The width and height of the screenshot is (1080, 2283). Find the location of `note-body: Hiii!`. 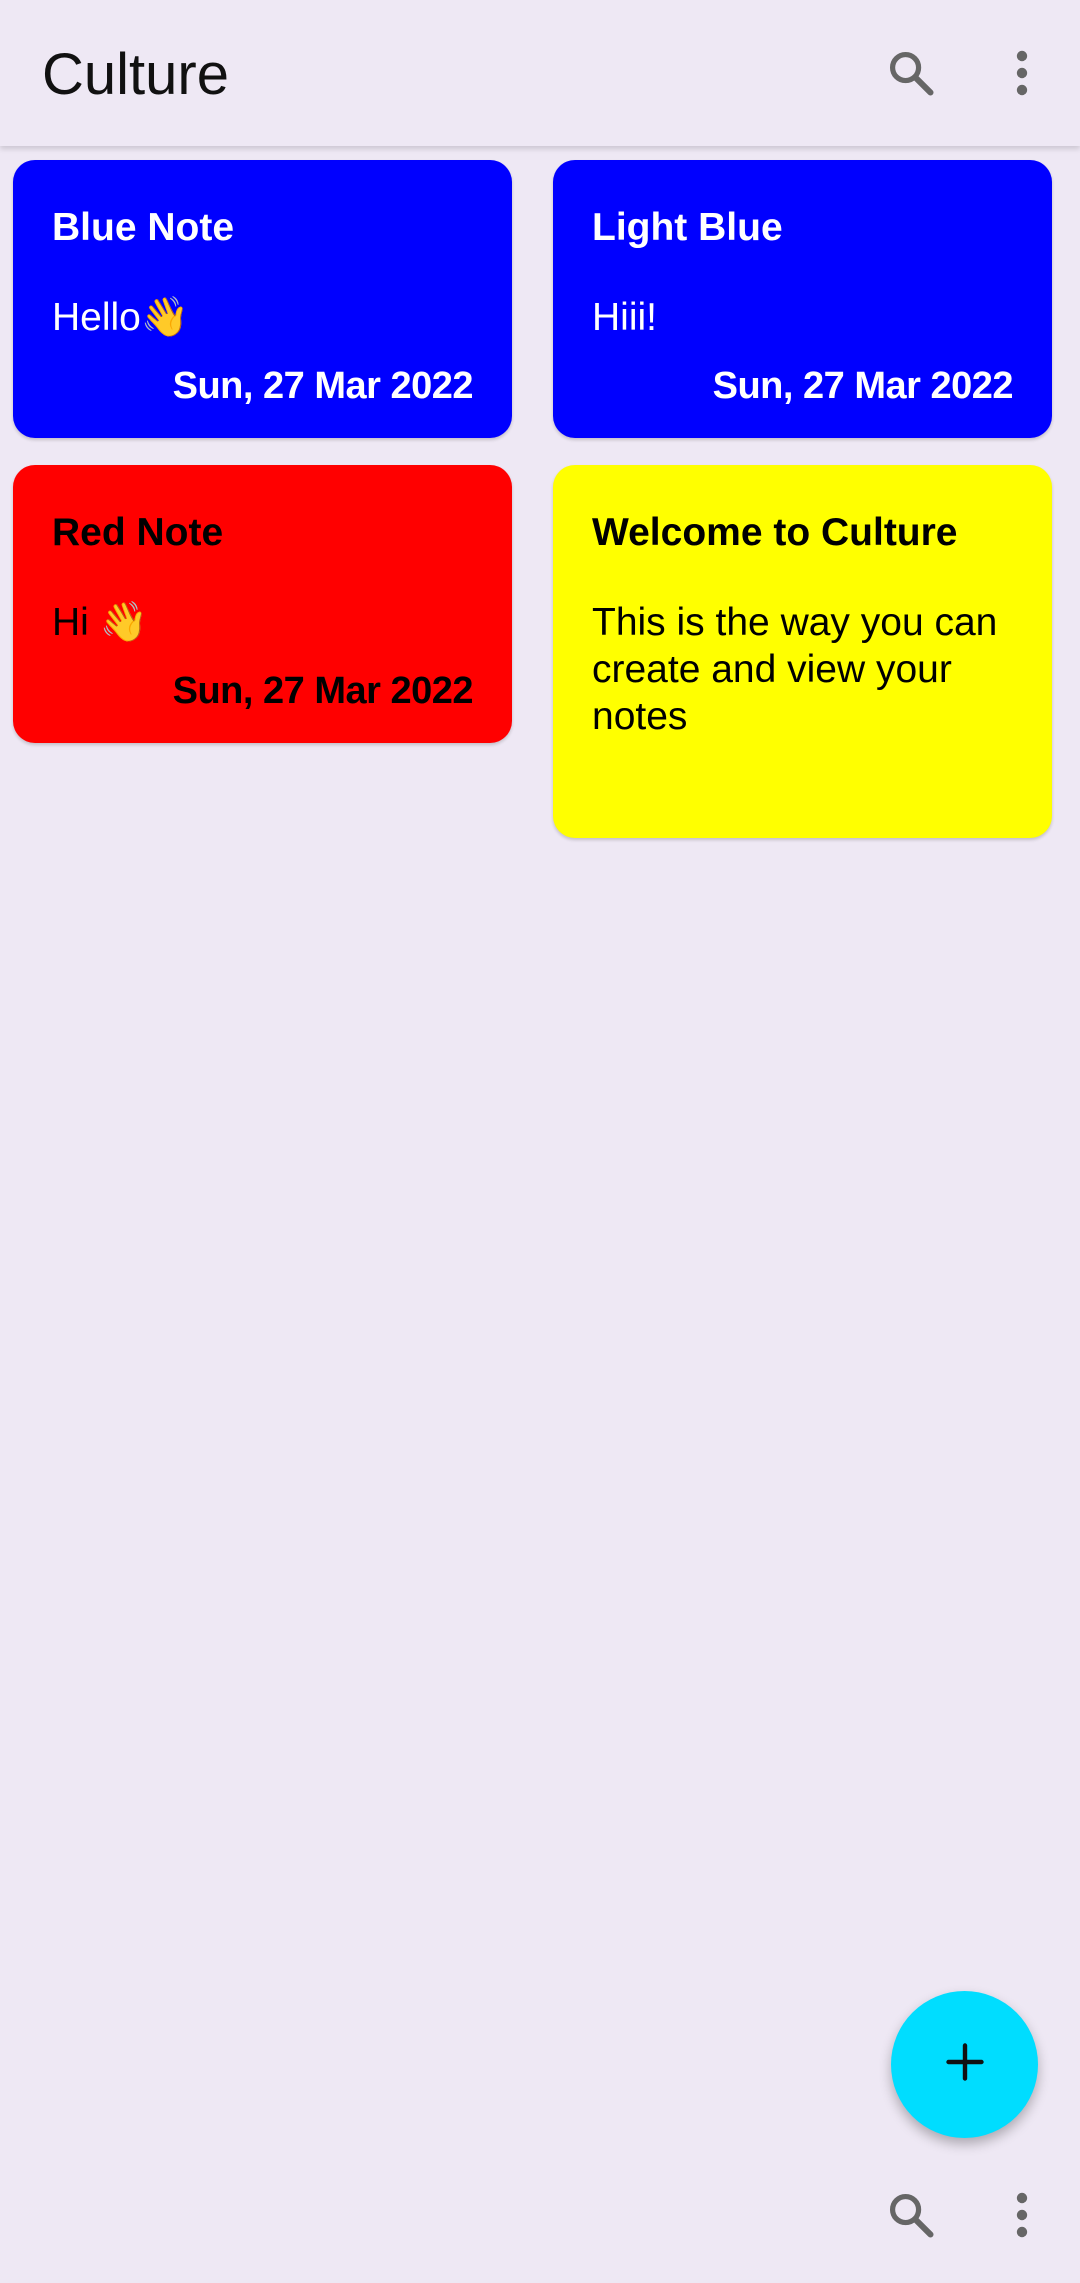

note-body: Hiii! is located at coordinates (624, 317).